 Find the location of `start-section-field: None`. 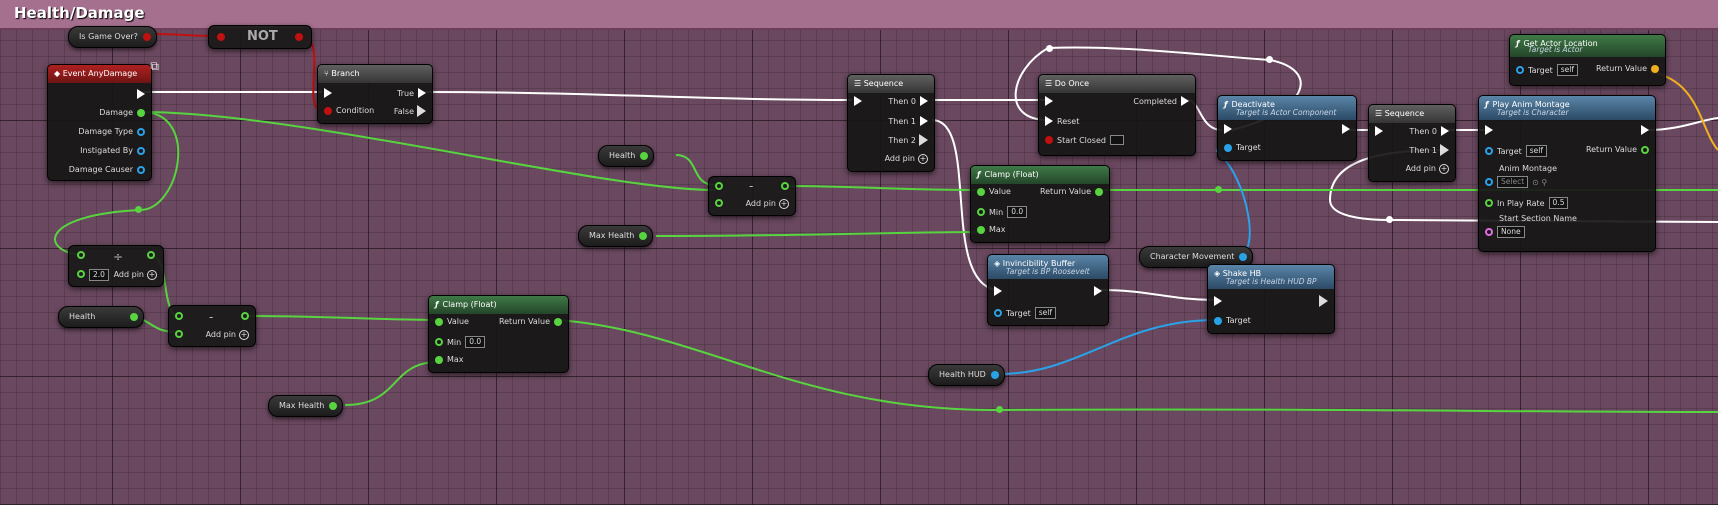

start-section-field: None is located at coordinates (1511, 232).